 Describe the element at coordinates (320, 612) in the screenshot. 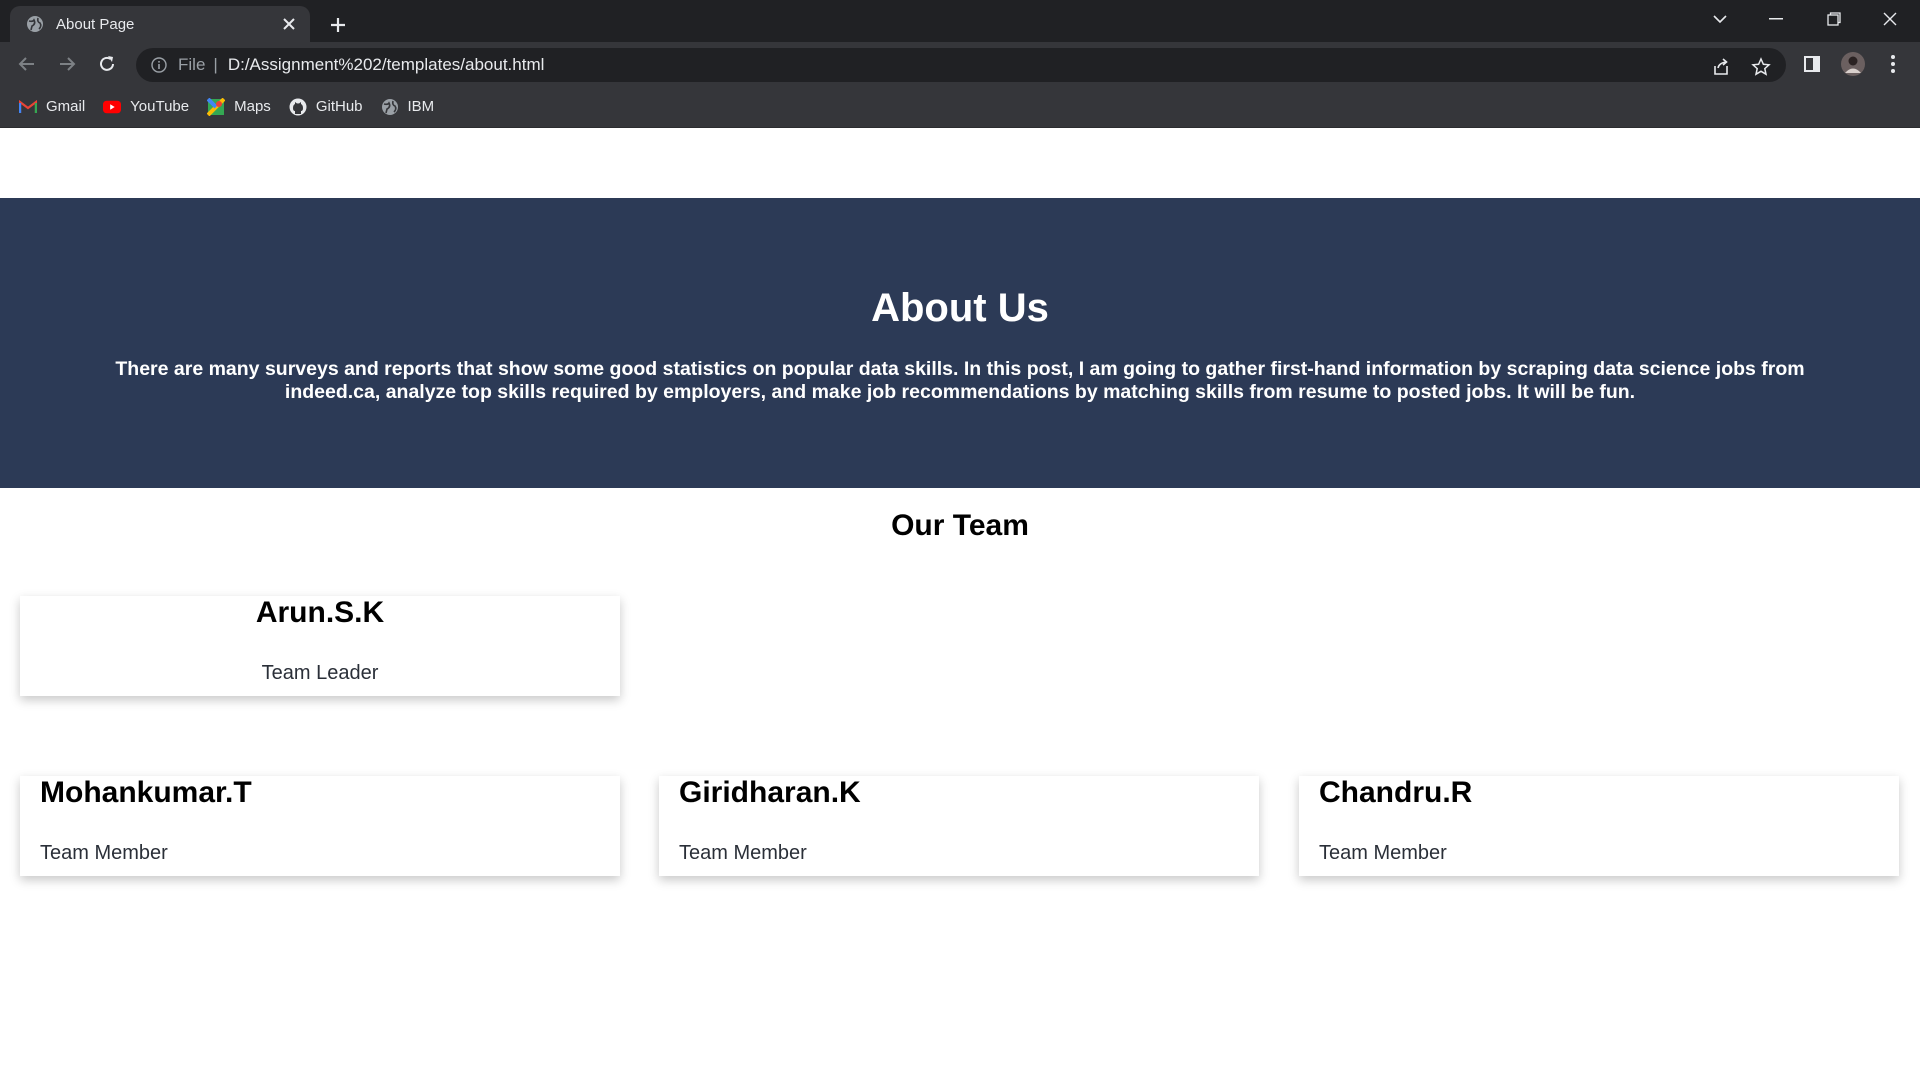

I see `member-name: Arun.S.K` at that location.